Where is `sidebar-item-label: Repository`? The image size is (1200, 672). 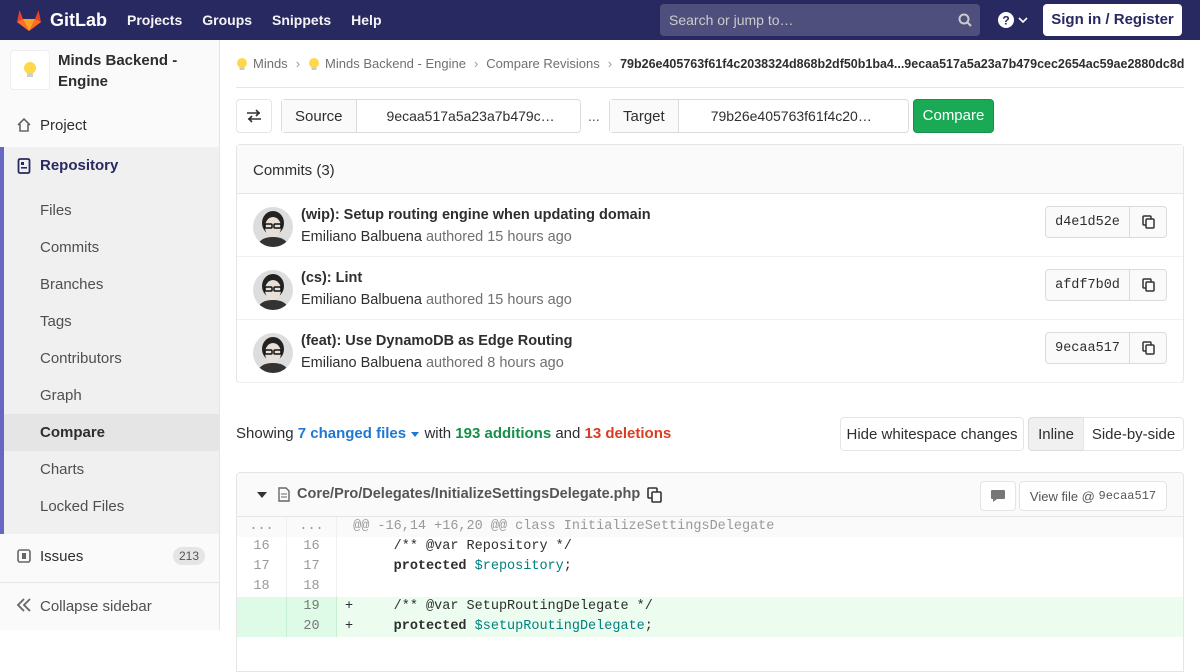 sidebar-item-label: Repository is located at coordinates (79, 165).